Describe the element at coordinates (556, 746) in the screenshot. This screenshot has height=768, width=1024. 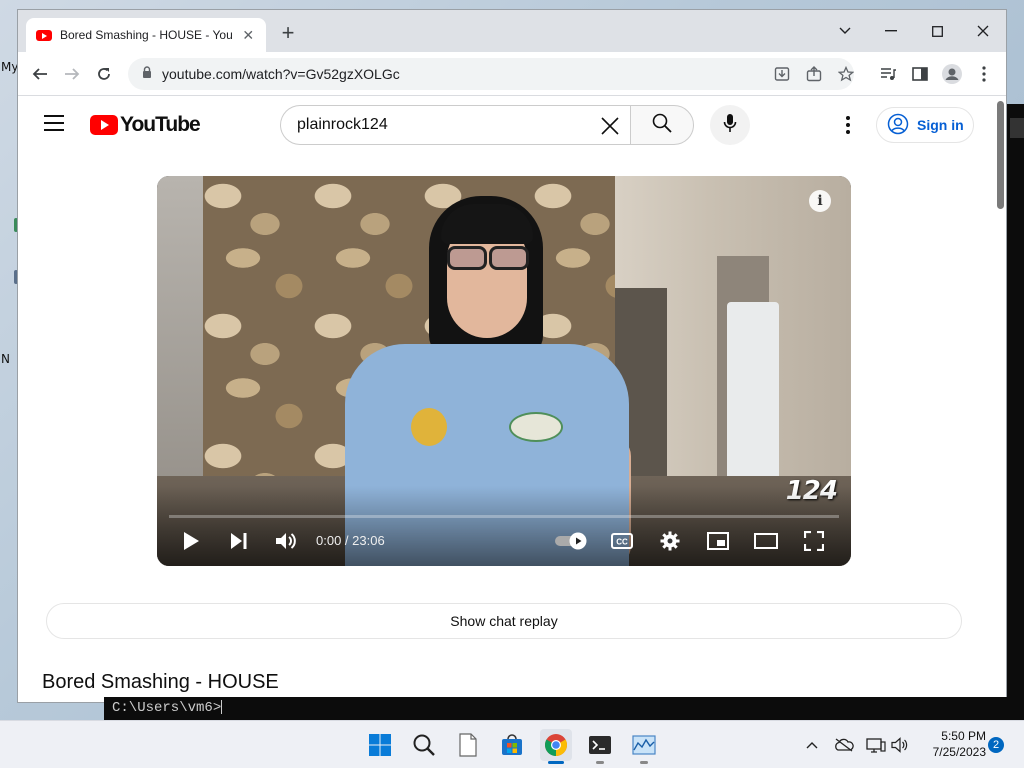
I see `chrome-icon` at that location.